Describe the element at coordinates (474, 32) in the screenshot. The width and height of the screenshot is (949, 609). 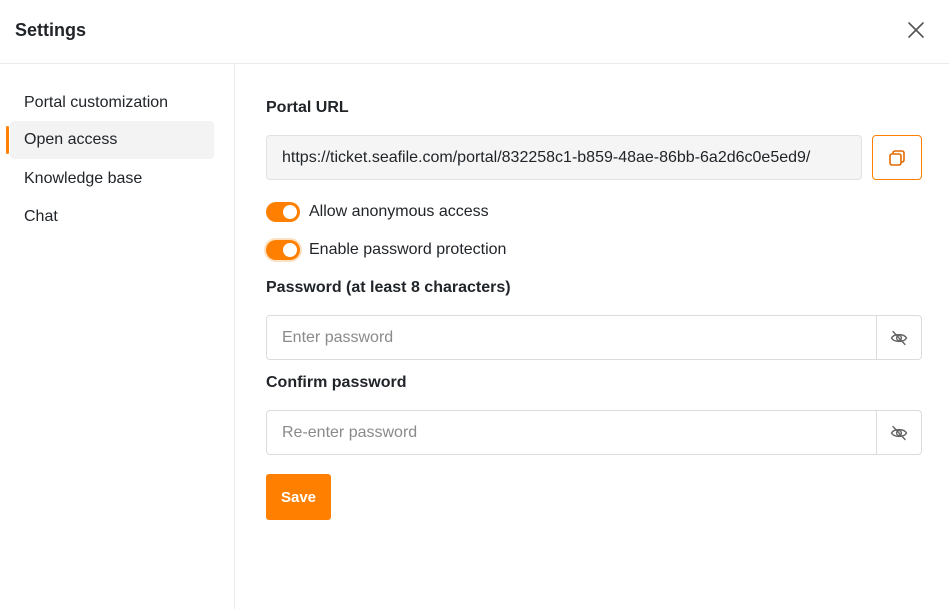
I see `dialog-header: Settings` at that location.